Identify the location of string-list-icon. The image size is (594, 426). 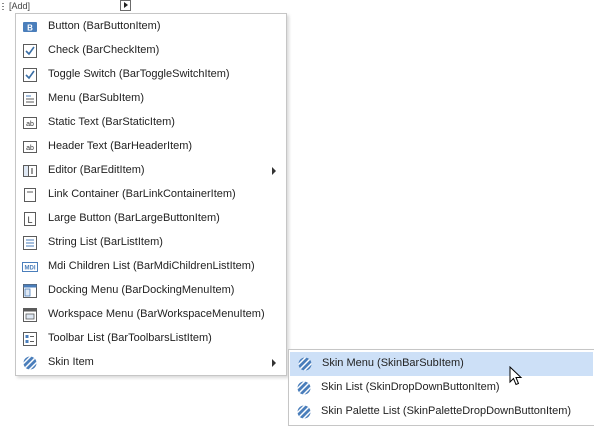
(30, 243).